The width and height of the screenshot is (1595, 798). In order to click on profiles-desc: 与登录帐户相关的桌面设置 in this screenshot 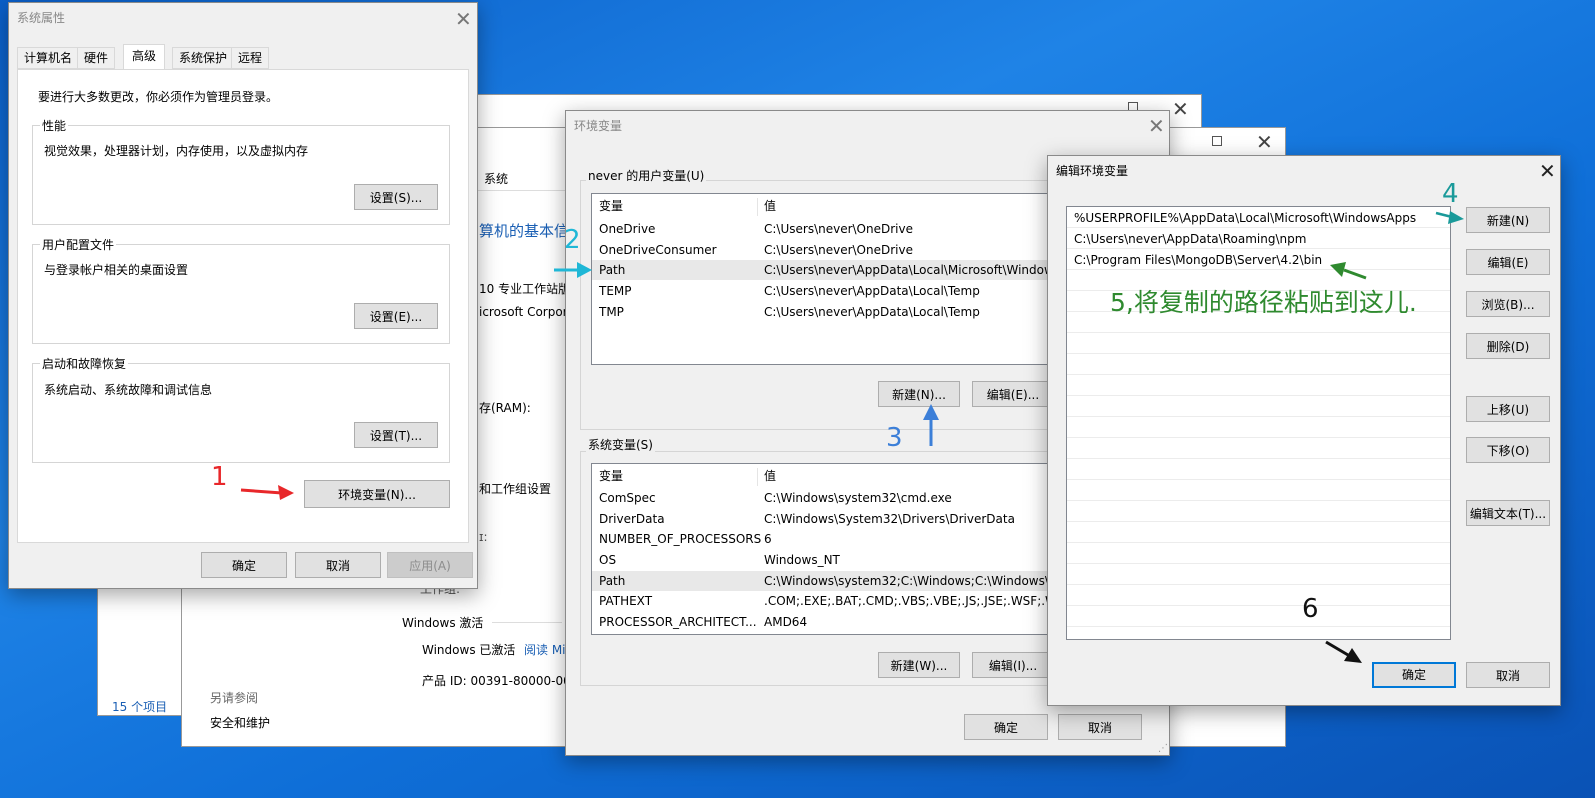, I will do `click(116, 270)`.